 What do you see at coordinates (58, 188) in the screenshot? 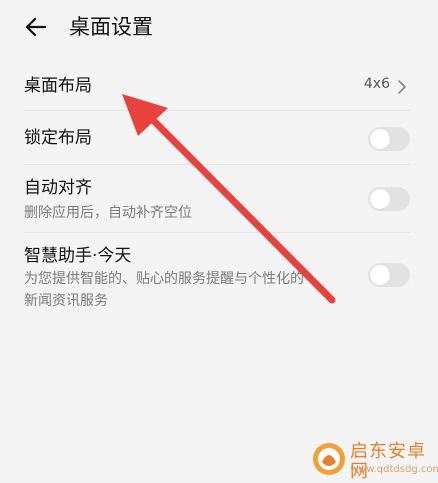
I see `auto-align-label: 自动对齐` at bounding box center [58, 188].